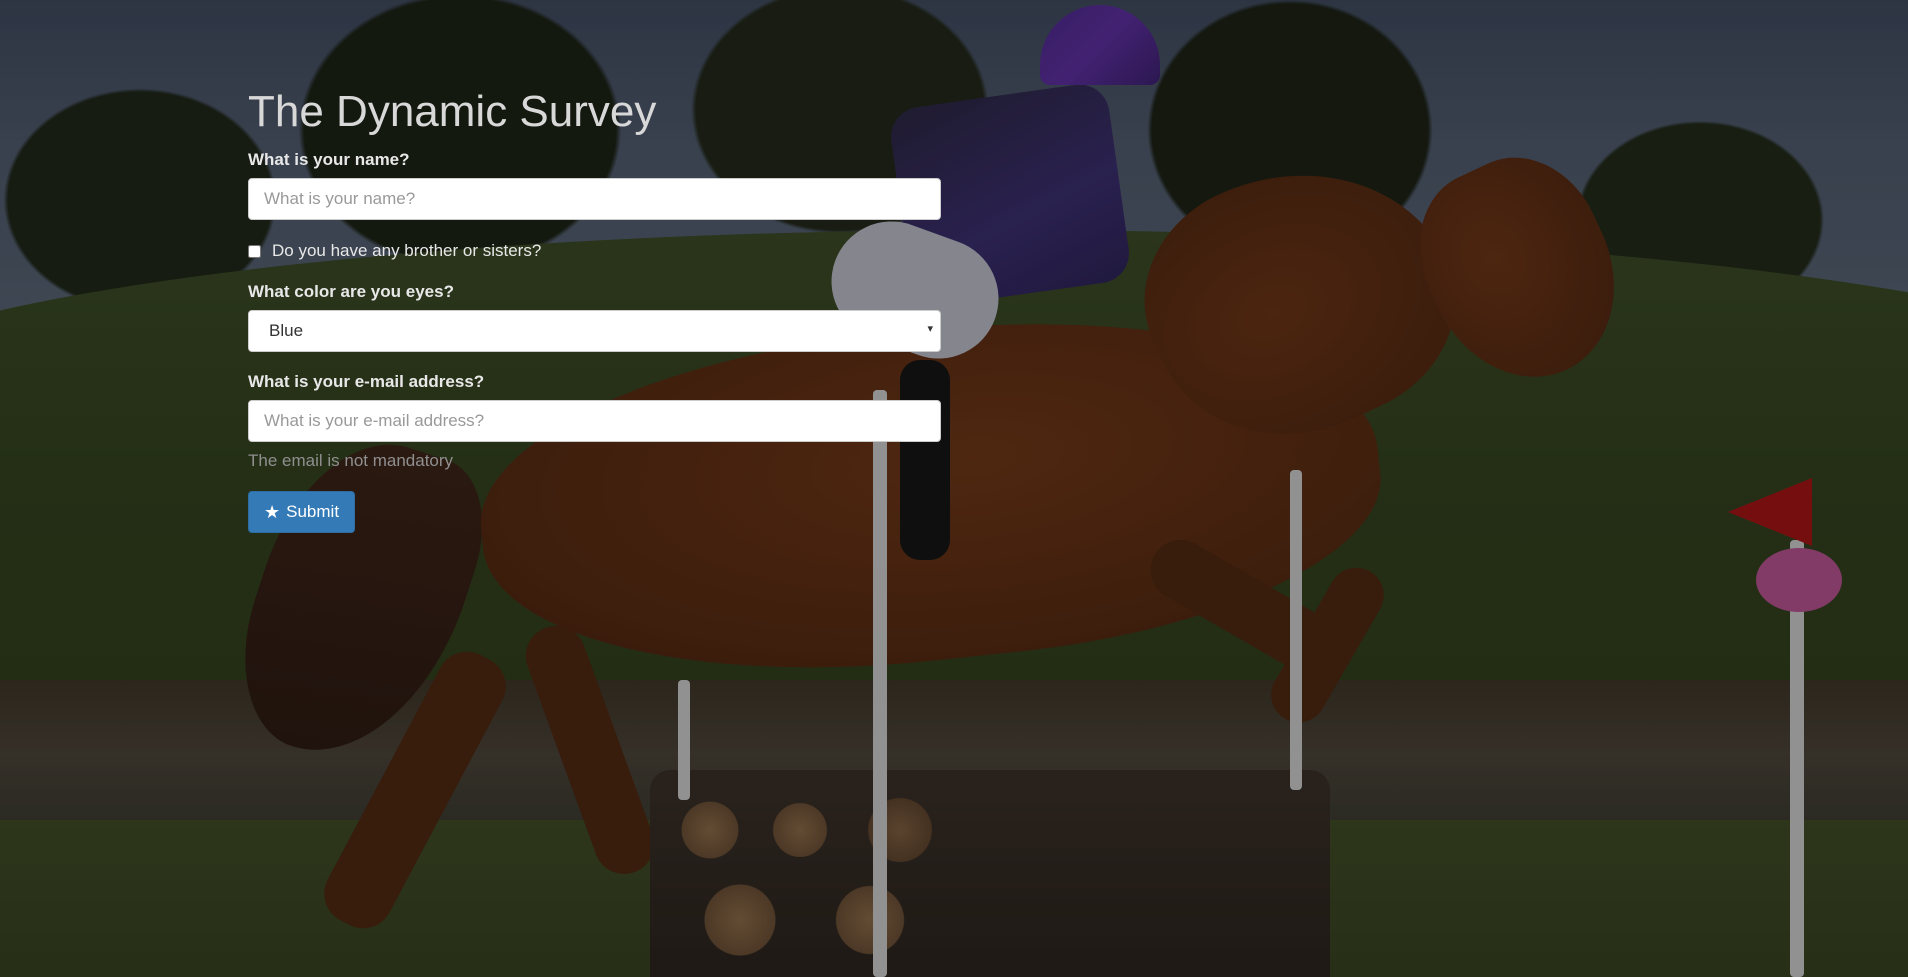  Describe the element at coordinates (406, 251) in the screenshot. I see `siblings-label: Do you have any brother or sisters?` at that location.